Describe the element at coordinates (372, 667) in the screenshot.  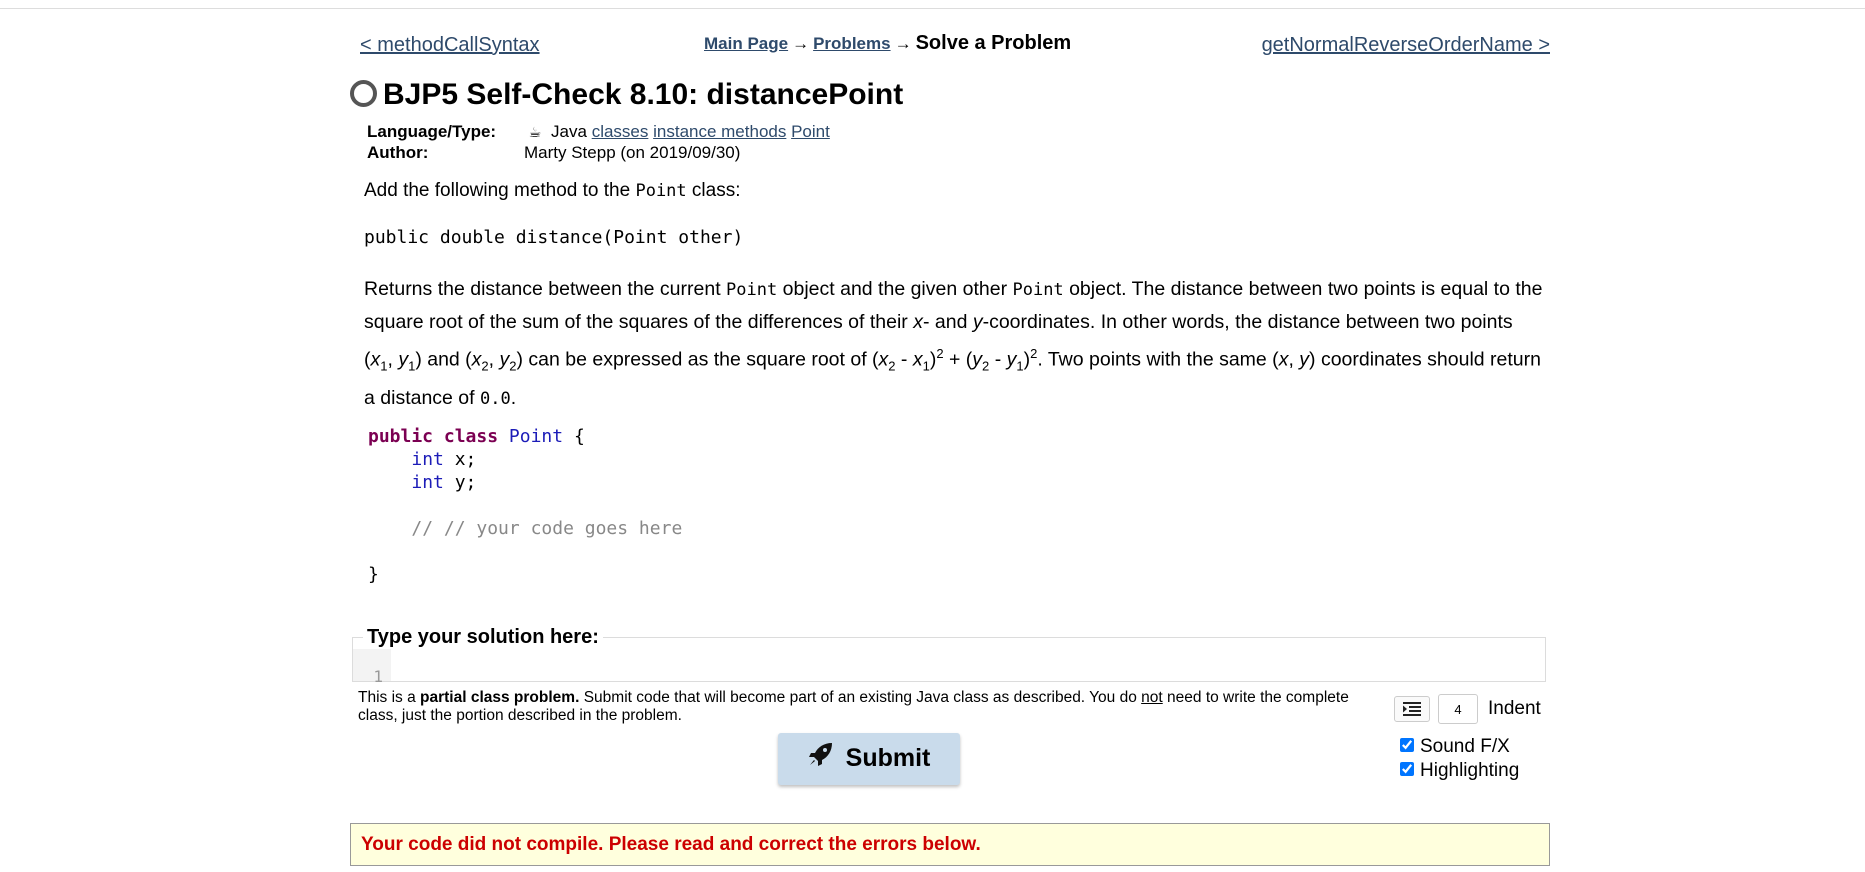
I see `line-number-gutter: 1` at that location.